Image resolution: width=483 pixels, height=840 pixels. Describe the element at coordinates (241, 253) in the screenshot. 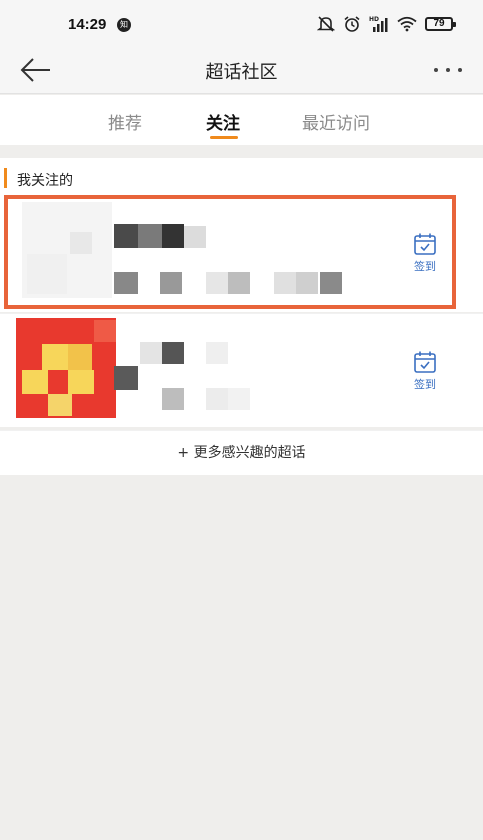

I see `list-item-topic-1: 签到` at that location.